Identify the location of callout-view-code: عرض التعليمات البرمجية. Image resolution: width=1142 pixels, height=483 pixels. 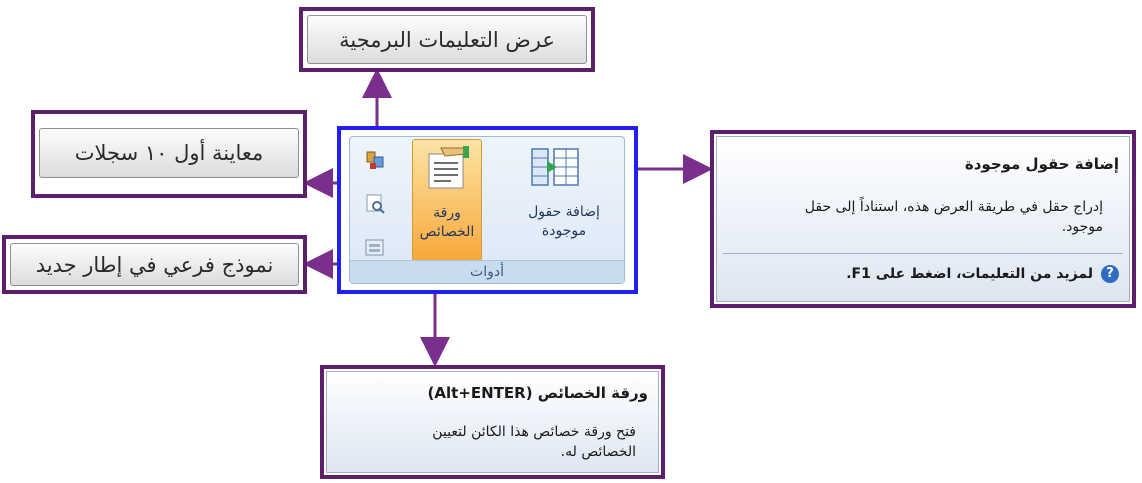
(447, 39).